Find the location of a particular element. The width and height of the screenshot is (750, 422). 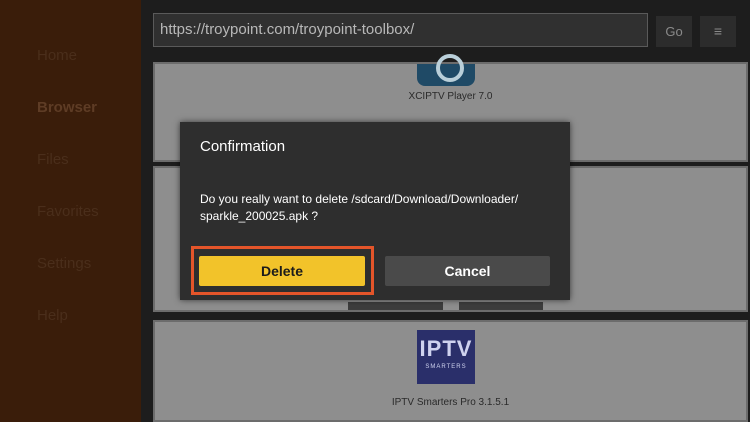

cancel-button: Cancel is located at coordinates (467, 271).